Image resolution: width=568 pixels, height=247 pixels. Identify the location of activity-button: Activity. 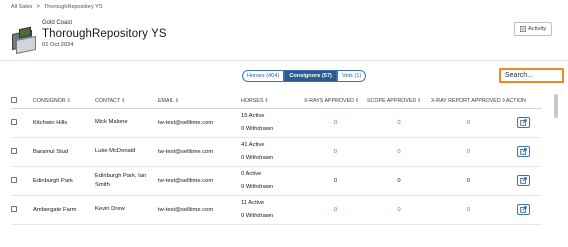
(533, 29).